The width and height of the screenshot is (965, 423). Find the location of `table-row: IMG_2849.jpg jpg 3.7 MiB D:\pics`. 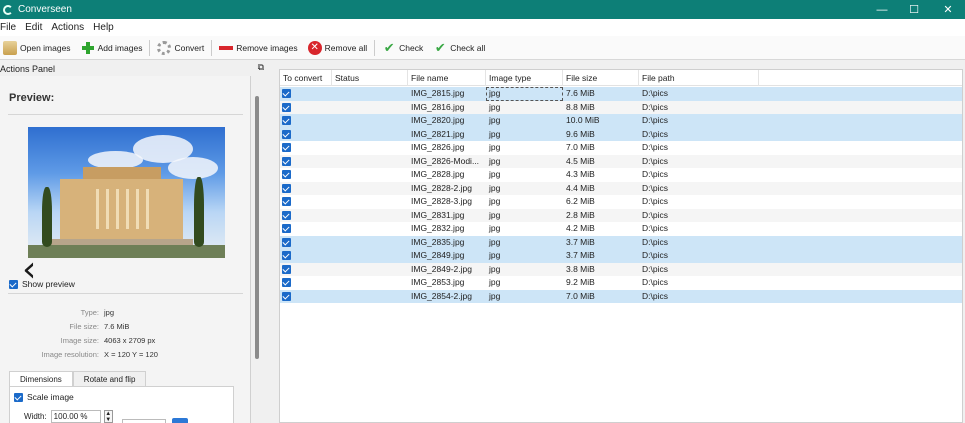

table-row: IMG_2849.jpg jpg 3.7 MiB D:\pics is located at coordinates (621, 256).